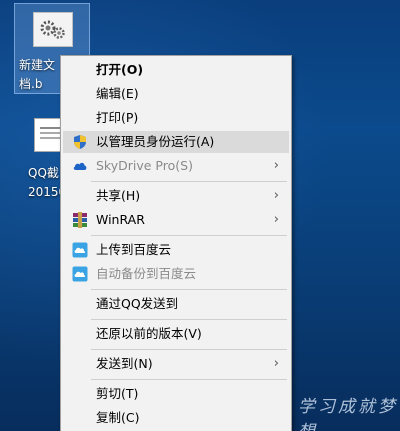 This screenshot has height=431, width=400. Describe the element at coordinates (137, 303) in the screenshot. I see `menu-item-label: 通过QQ发送到` at that location.